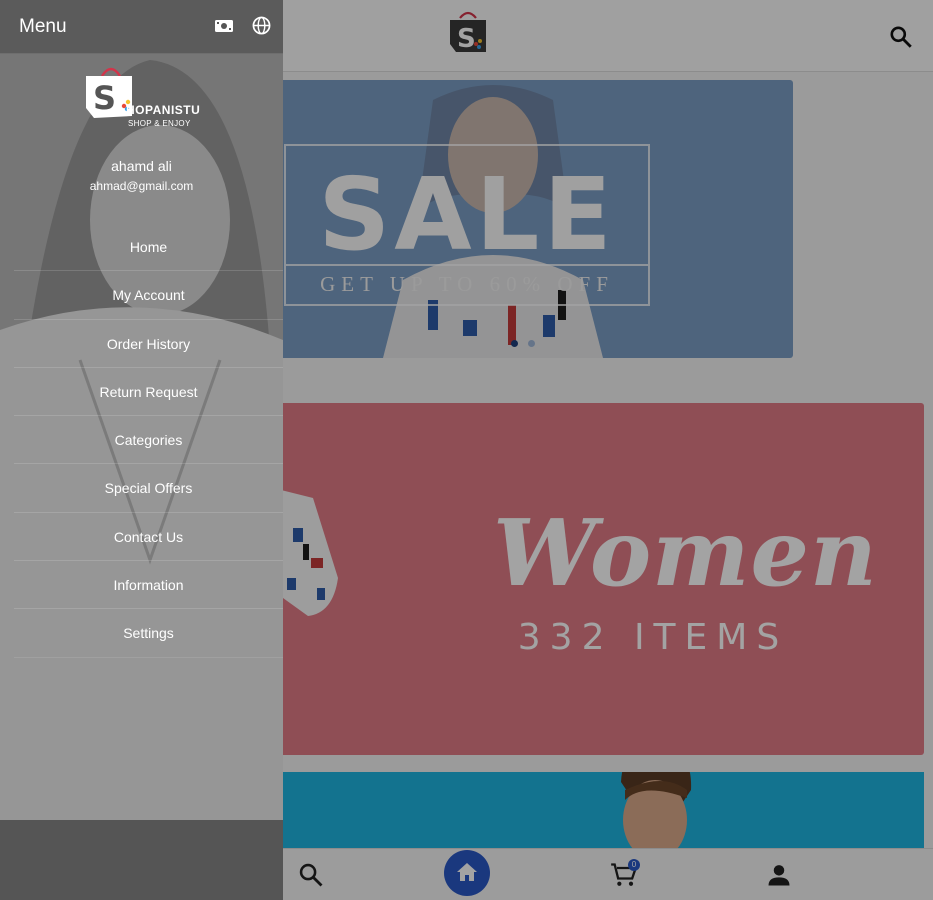  I want to click on menu-item-order-history: Order History, so click(148, 344).